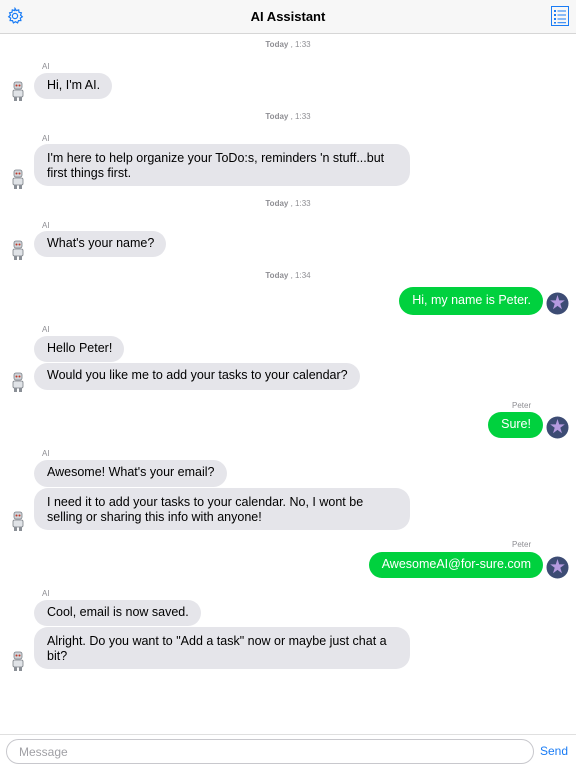  What do you see at coordinates (117, 613) in the screenshot?
I see `message-bubble-incoming: Cool, email is now saved.` at bounding box center [117, 613].